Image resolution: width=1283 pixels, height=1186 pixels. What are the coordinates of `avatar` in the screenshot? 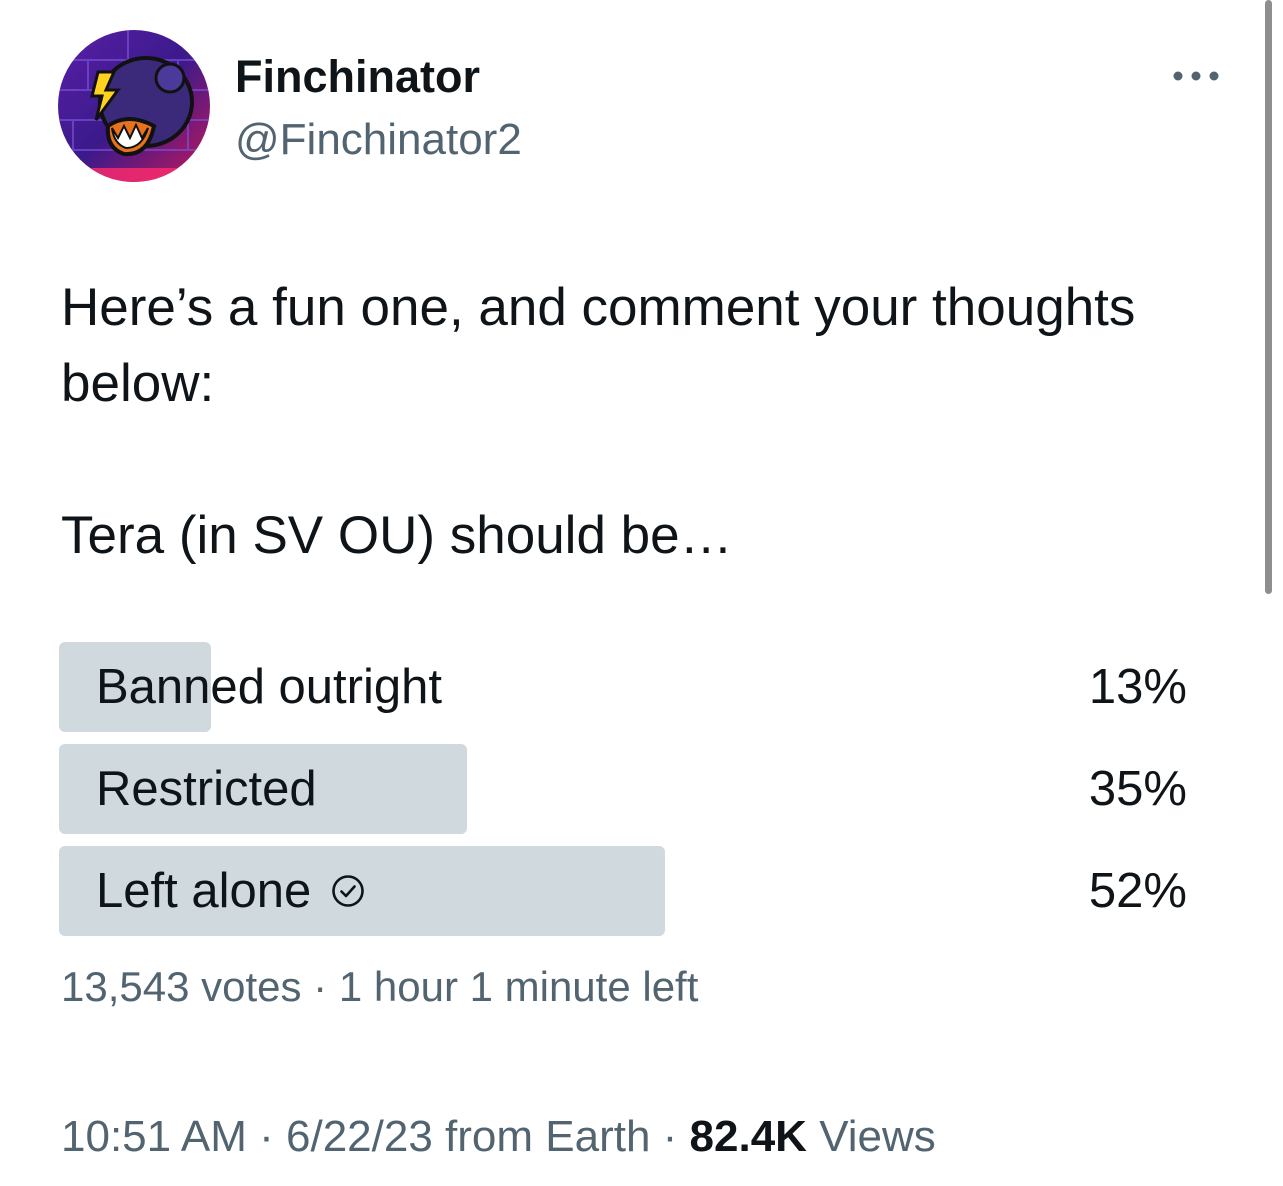 It's located at (134, 106).